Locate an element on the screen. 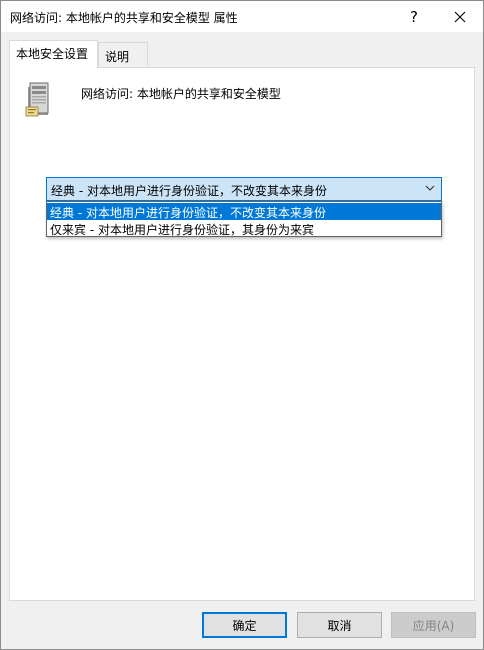 The height and width of the screenshot is (650, 484). ok-button: 确定 is located at coordinates (244, 625).